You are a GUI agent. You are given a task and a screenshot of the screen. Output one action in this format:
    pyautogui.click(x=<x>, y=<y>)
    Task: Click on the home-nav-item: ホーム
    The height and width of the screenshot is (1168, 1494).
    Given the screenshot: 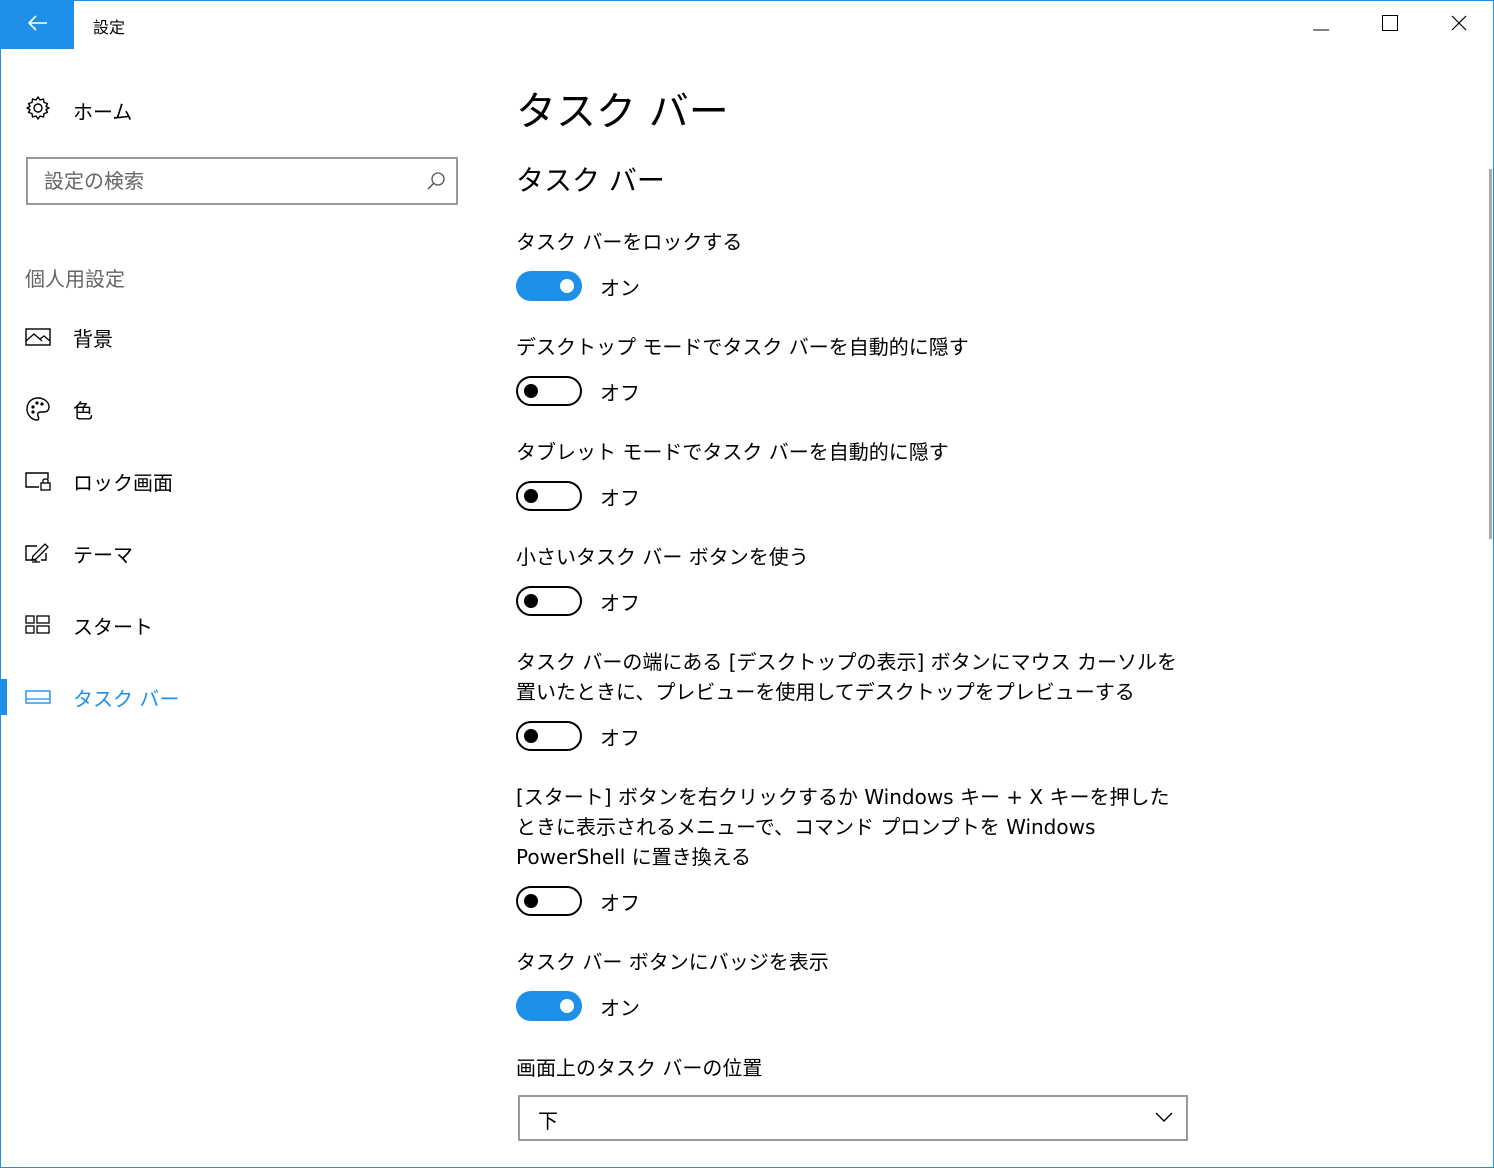 What is the action you would take?
    pyautogui.click(x=78, y=110)
    